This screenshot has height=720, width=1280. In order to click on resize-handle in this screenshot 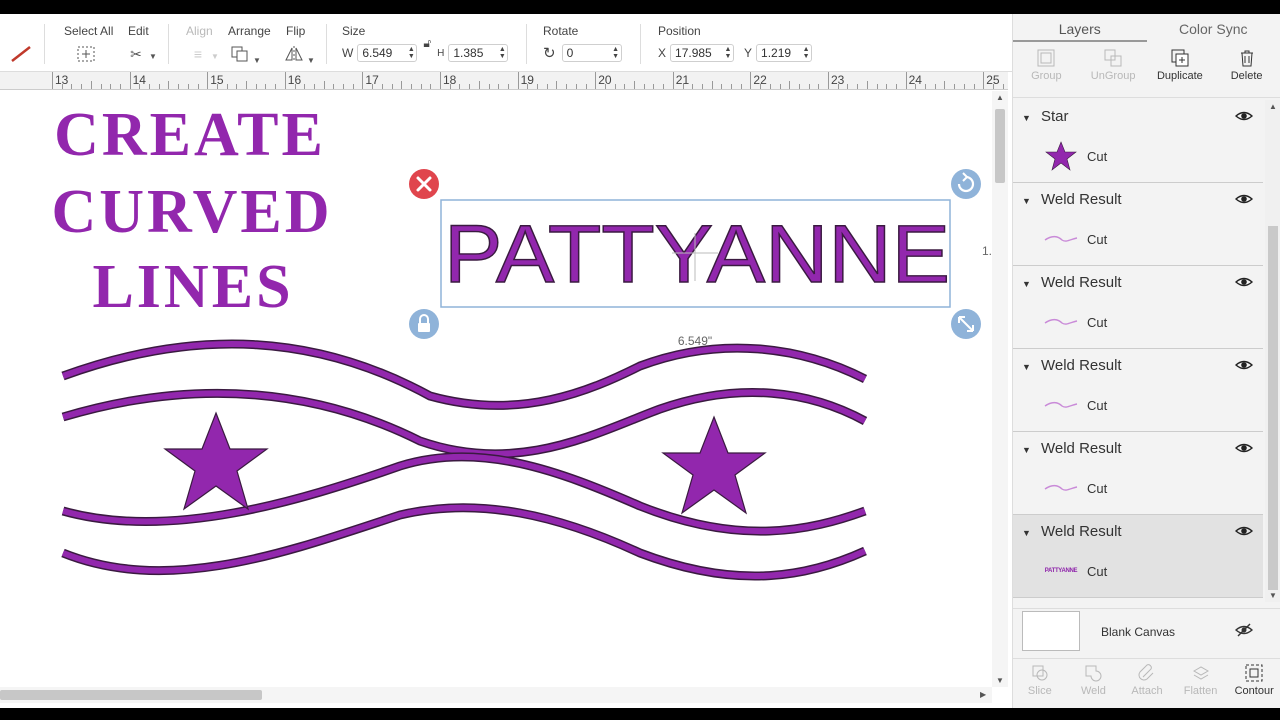, I will do `click(966, 324)`.